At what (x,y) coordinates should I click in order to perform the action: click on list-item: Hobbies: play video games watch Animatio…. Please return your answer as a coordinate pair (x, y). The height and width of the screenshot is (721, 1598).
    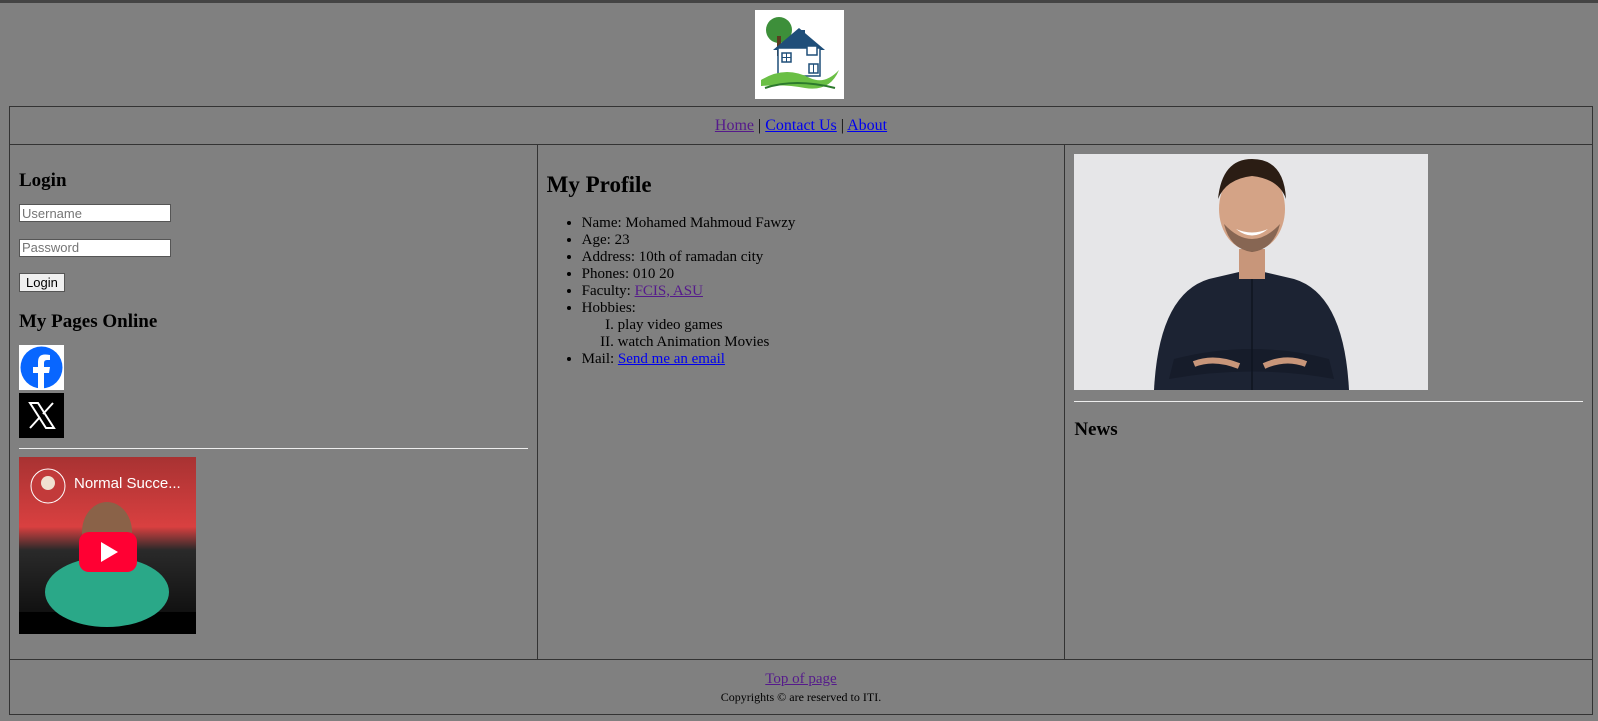
    Looking at the image, I should click on (819, 325).